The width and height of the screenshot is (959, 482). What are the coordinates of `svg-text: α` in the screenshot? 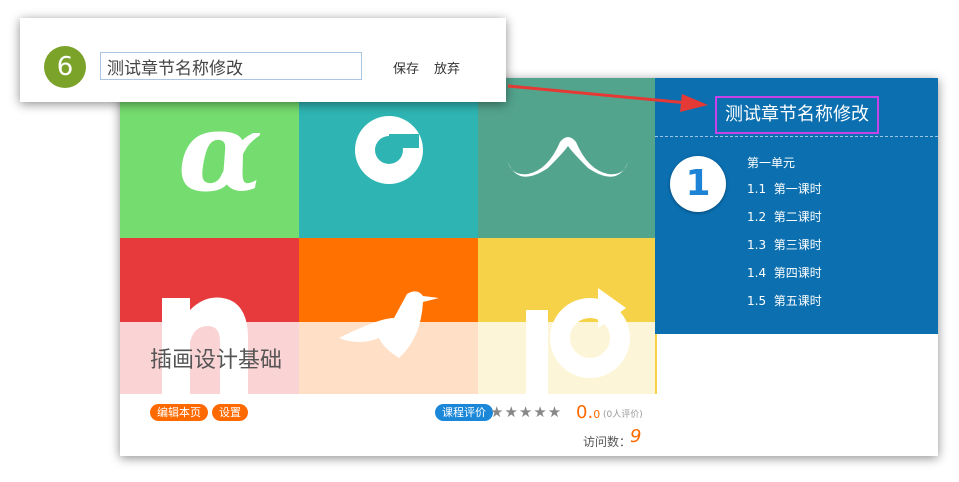 It's located at (220, 151).